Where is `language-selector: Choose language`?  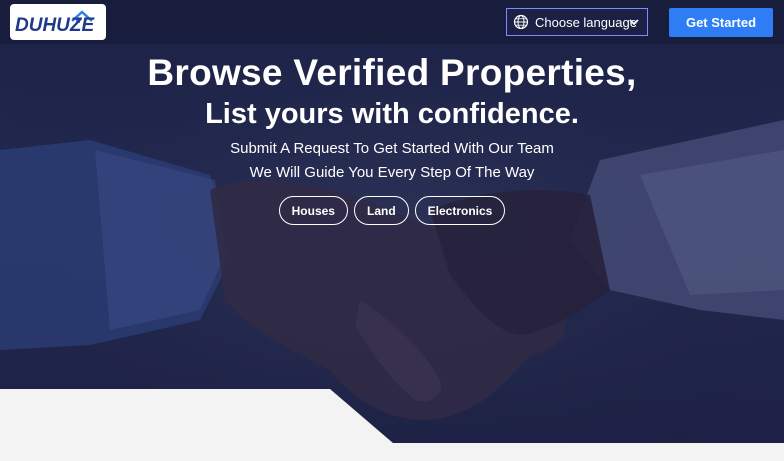
language-selector: Choose language is located at coordinates (577, 22).